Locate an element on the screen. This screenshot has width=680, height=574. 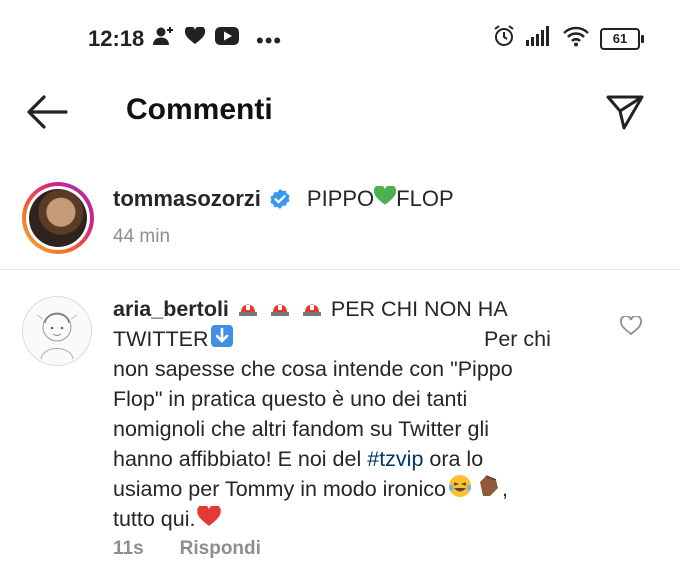
caption-username: tommasozorzi is located at coordinates (187, 199).